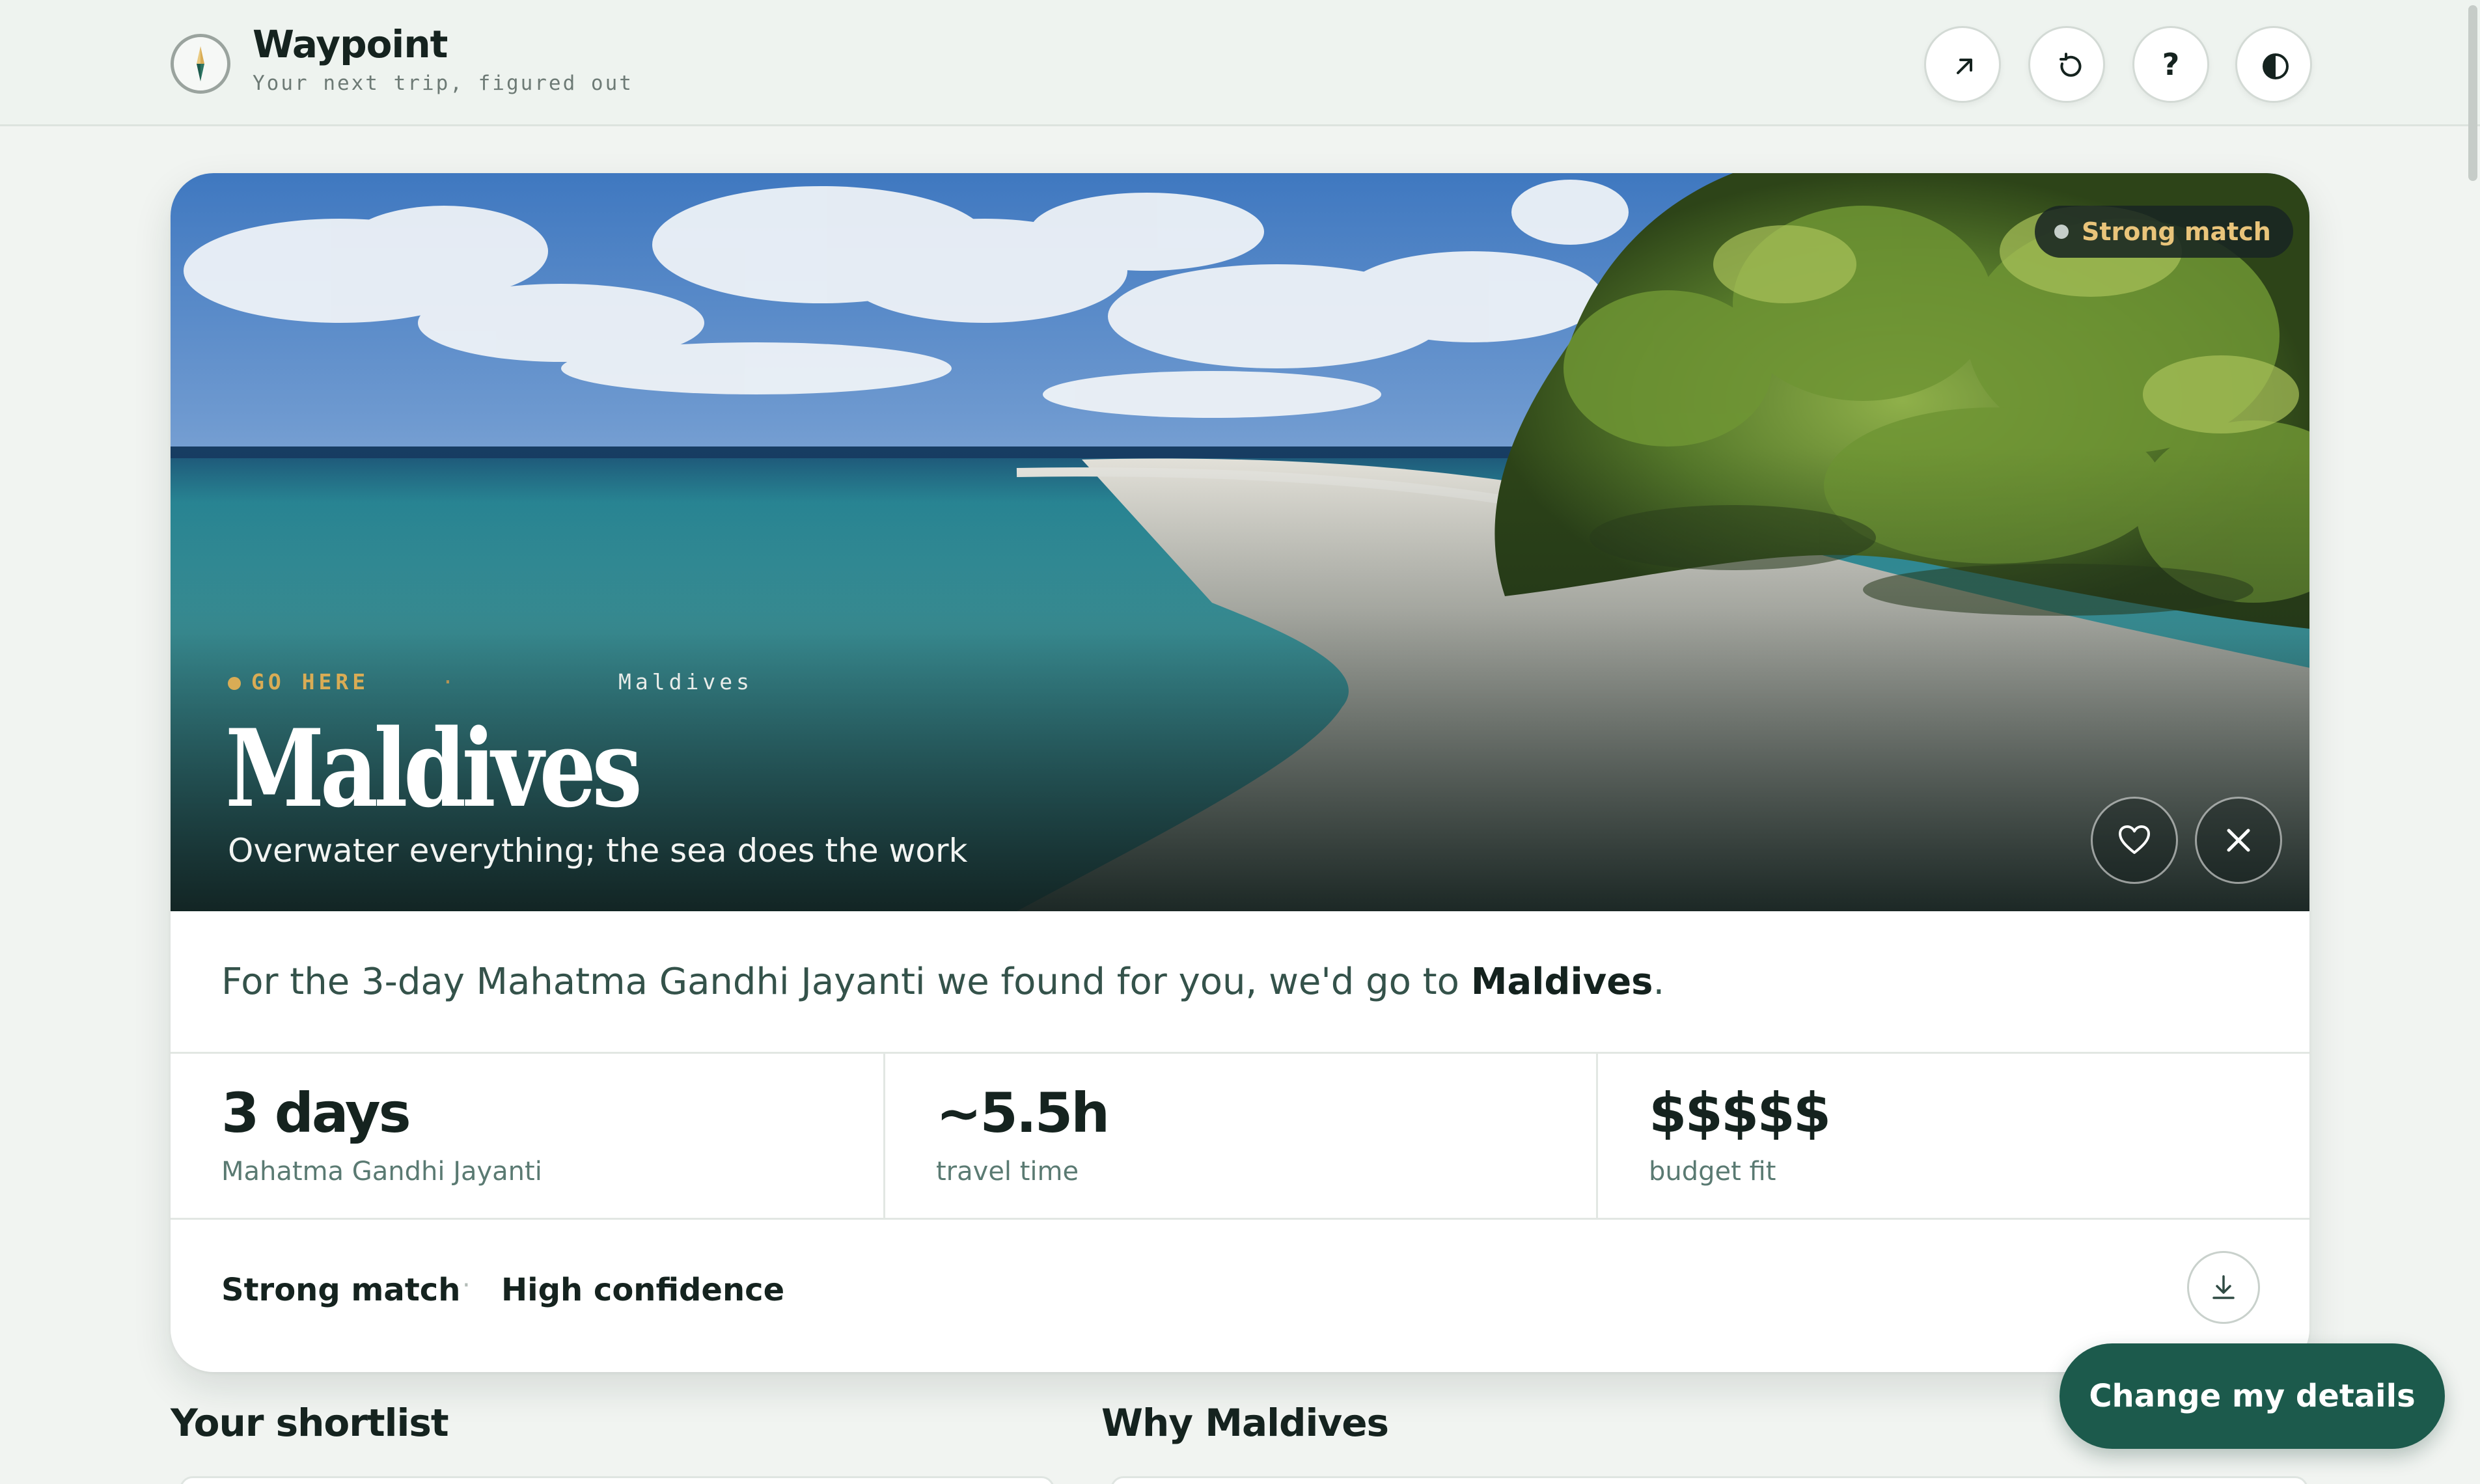  I want to click on match-badge-label: Strong match, so click(2176, 231).